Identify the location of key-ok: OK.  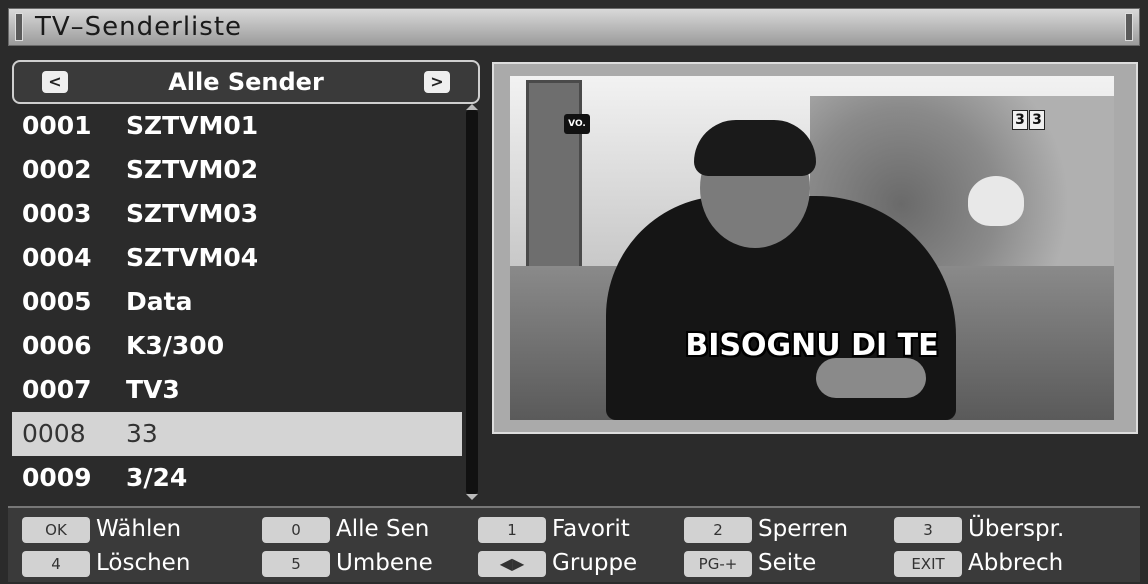
(56, 529).